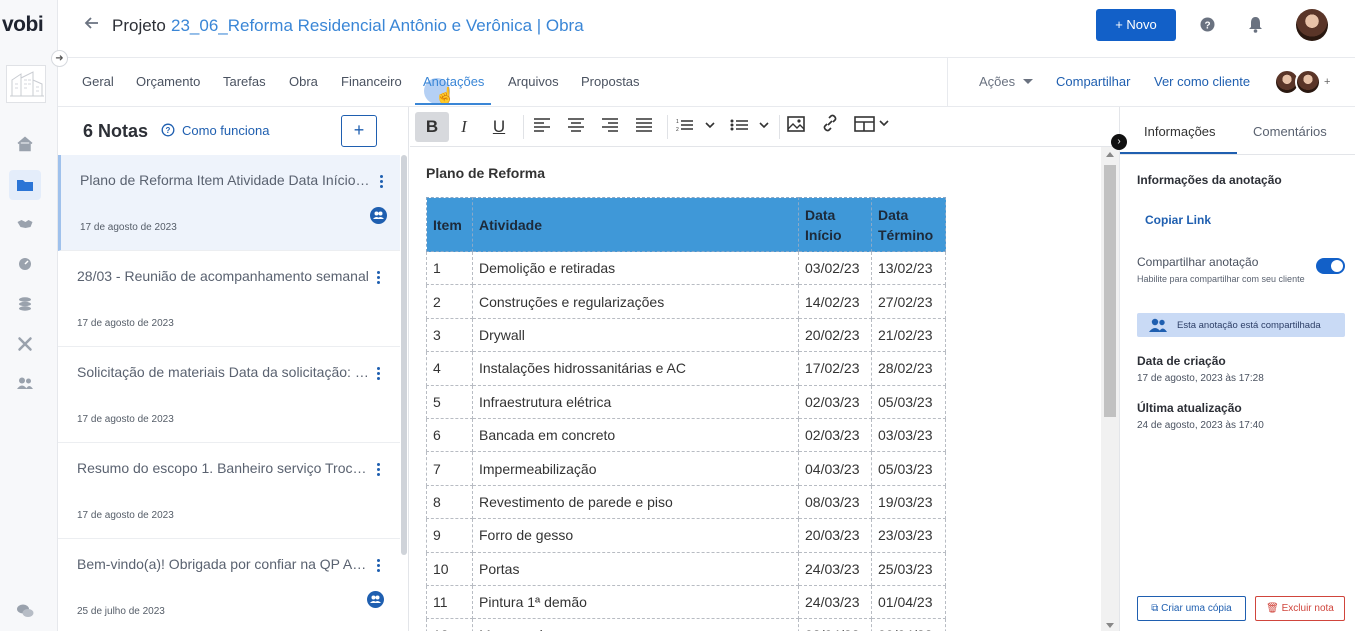 Image resolution: width=1355 pixels, height=631 pixels. Describe the element at coordinates (1300, 608) in the screenshot. I see `delete-note-button: 🗑 Excluir nota` at that location.